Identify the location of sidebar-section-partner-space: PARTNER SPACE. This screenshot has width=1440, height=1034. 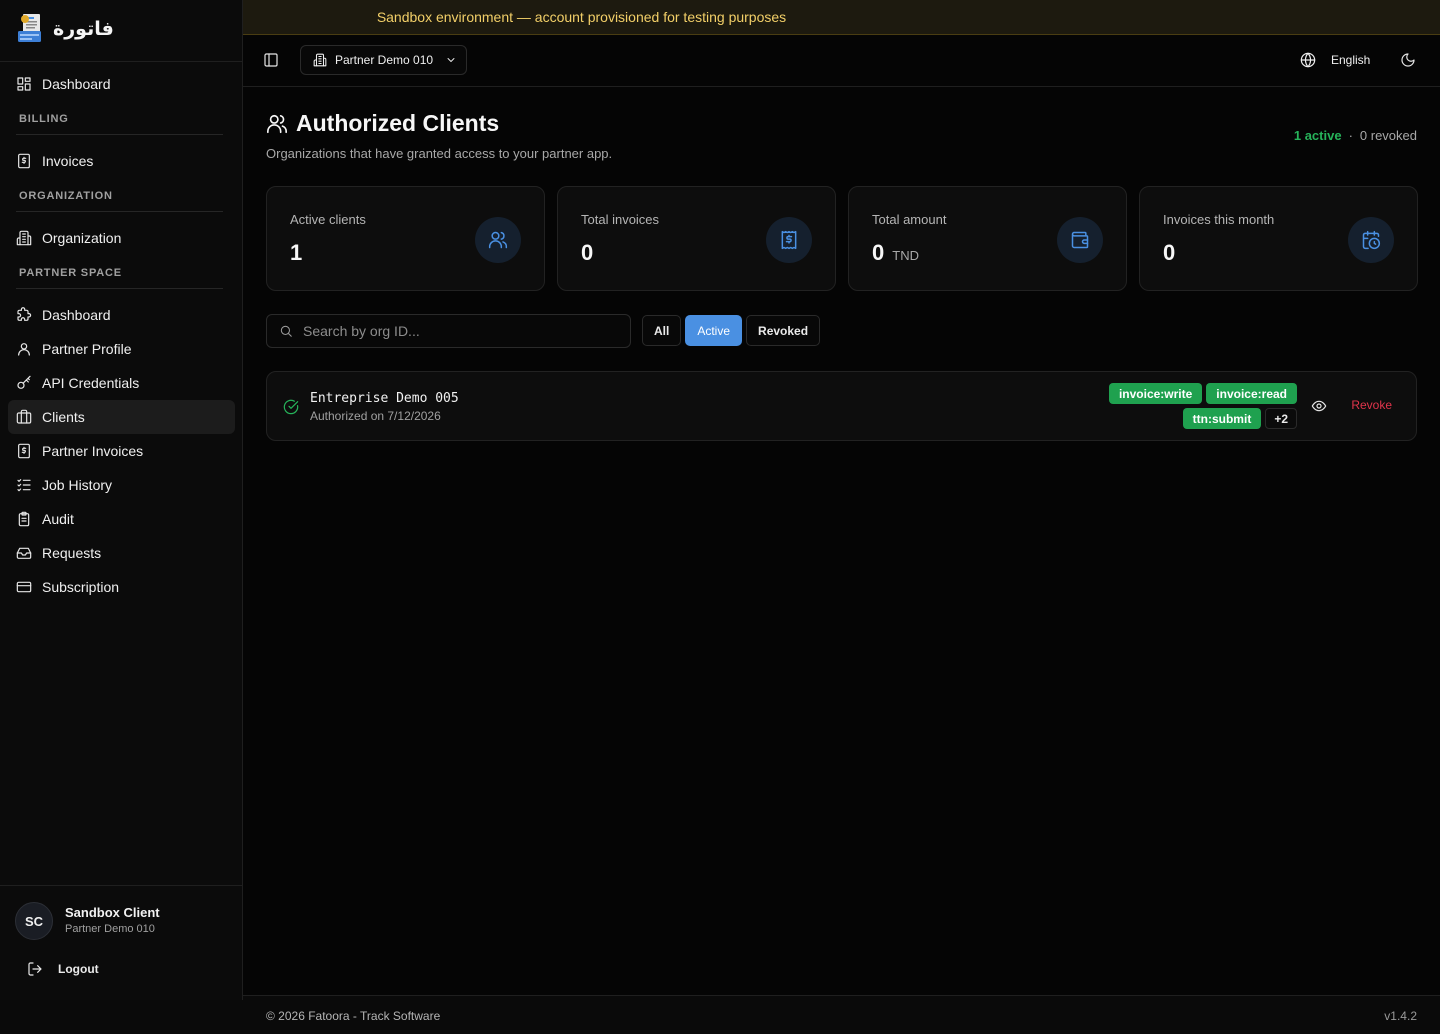
(121, 276).